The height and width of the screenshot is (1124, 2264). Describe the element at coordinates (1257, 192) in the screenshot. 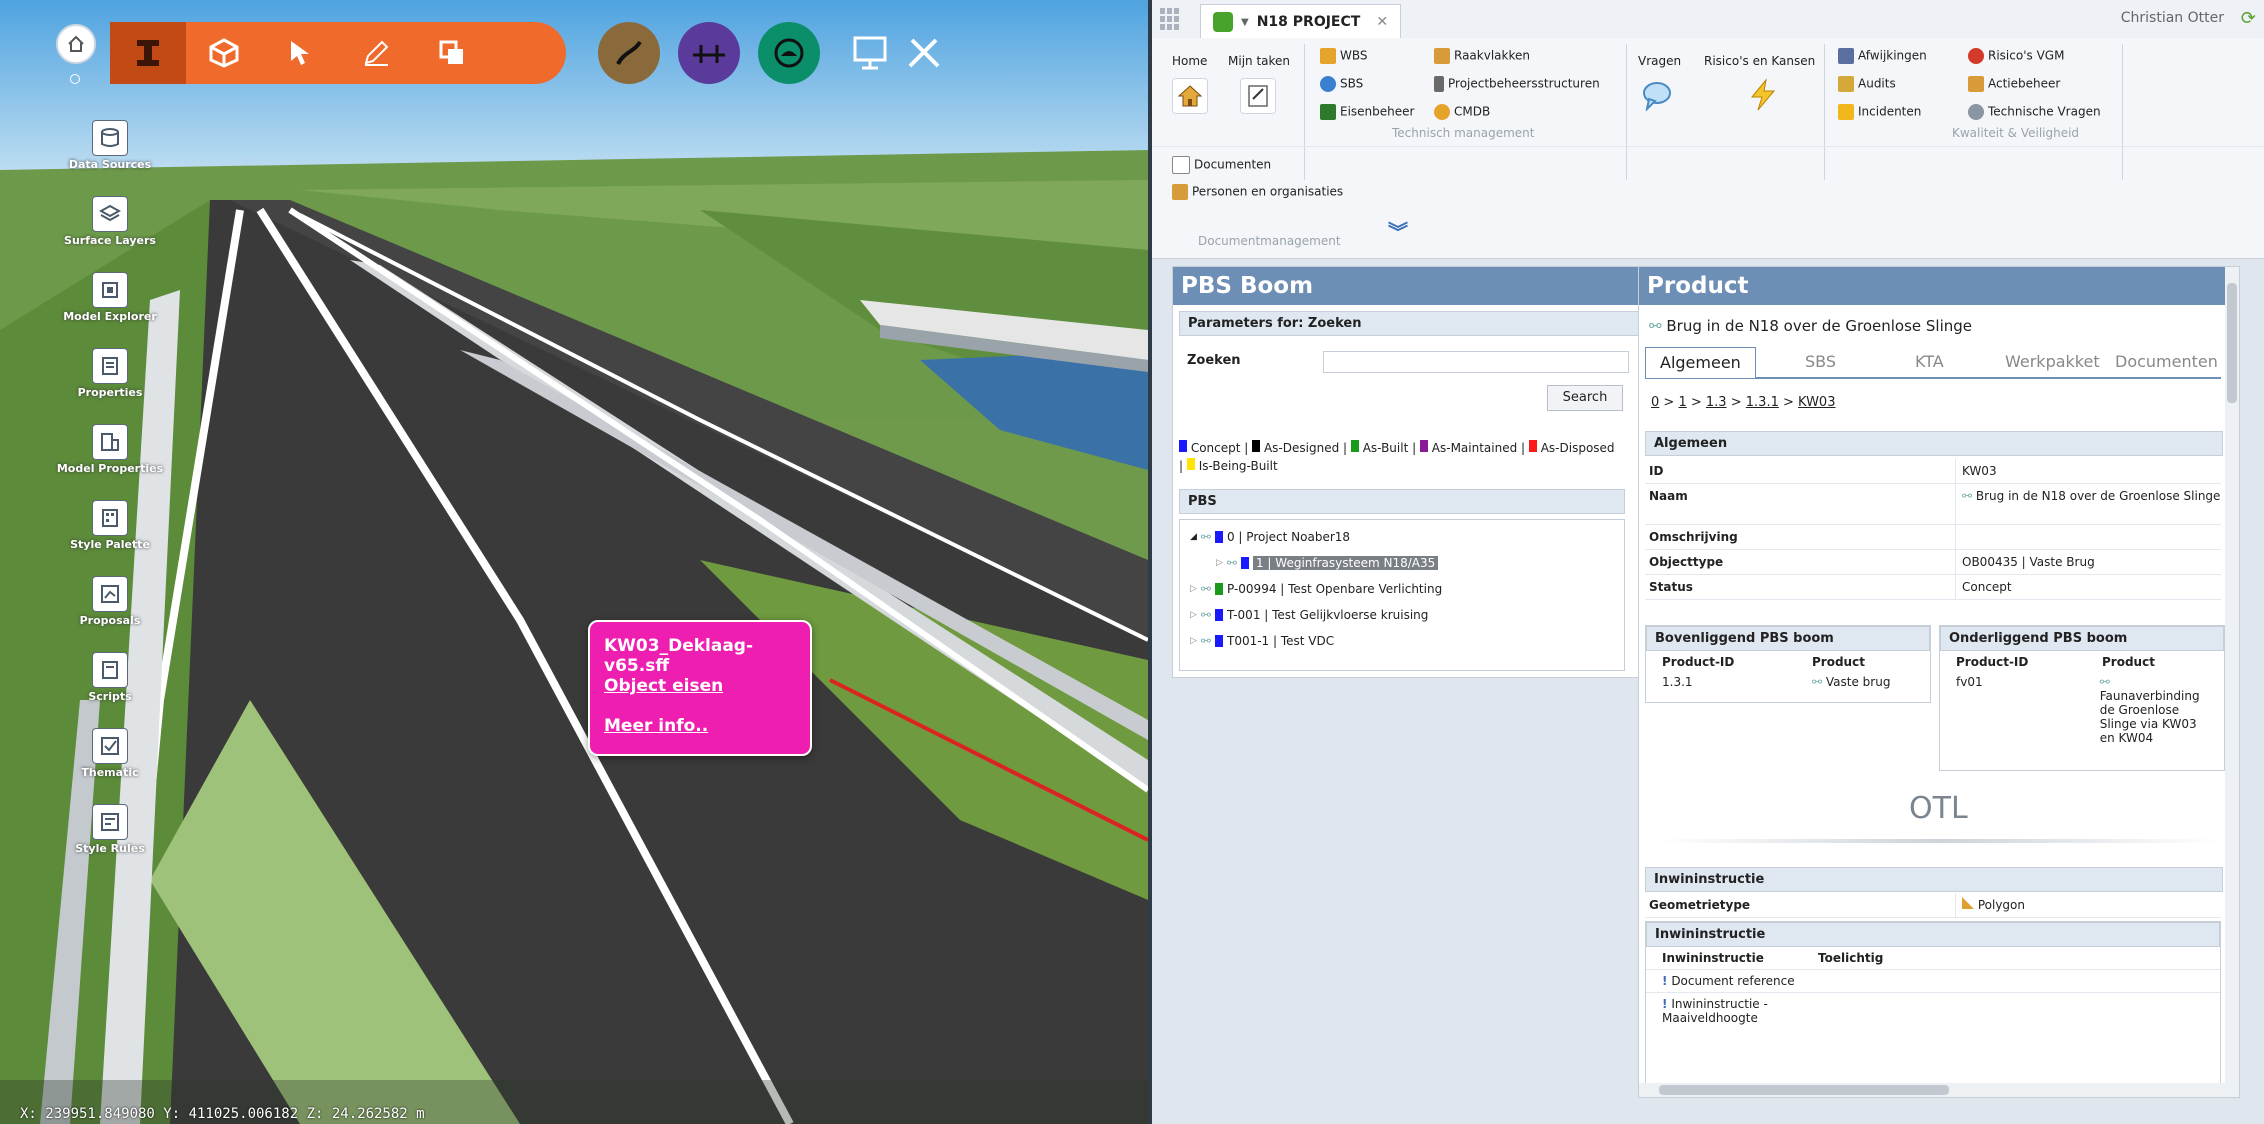

I see `personen-button: Personen en organisaties` at that location.